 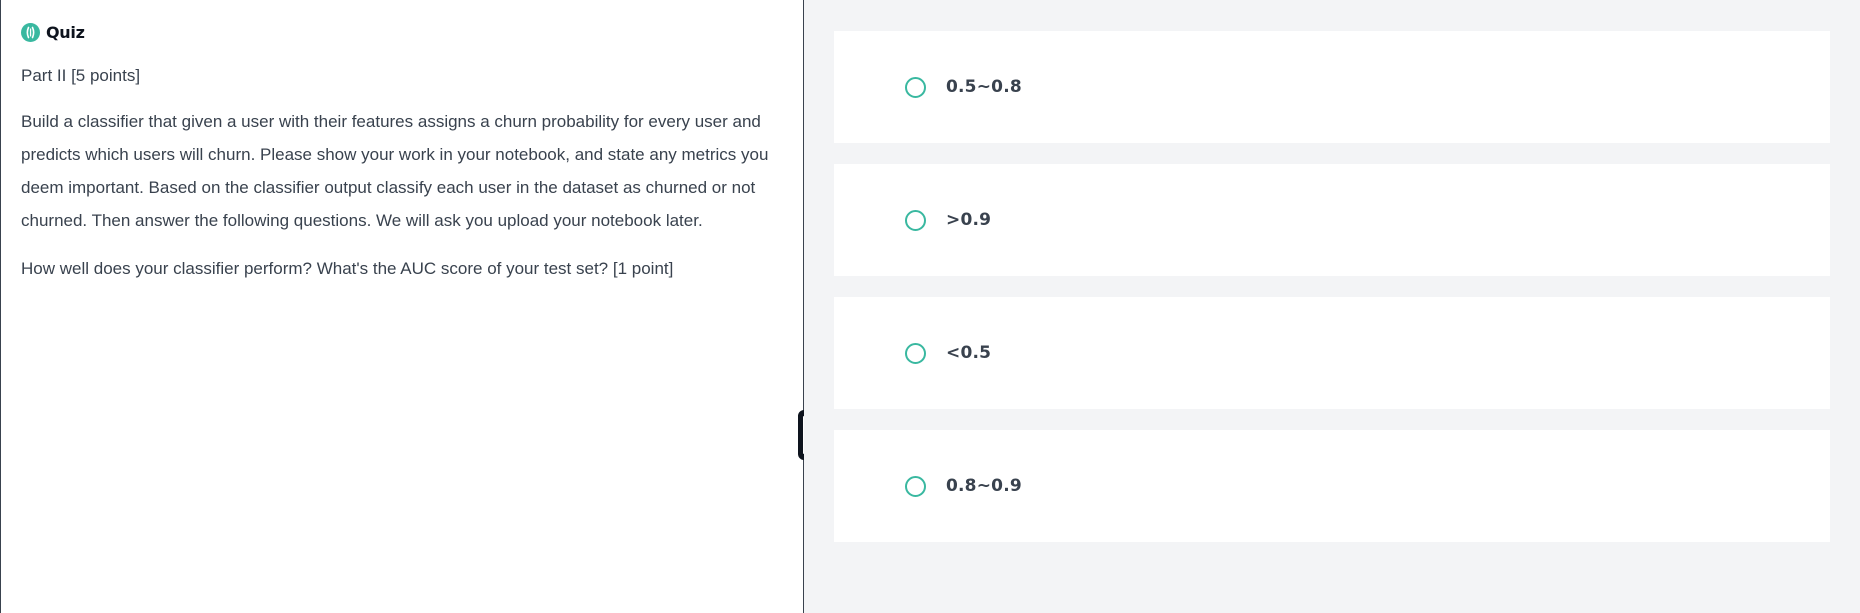 What do you see at coordinates (1332, 87) in the screenshot?
I see `answer-option-1: 0.5~0.8` at bounding box center [1332, 87].